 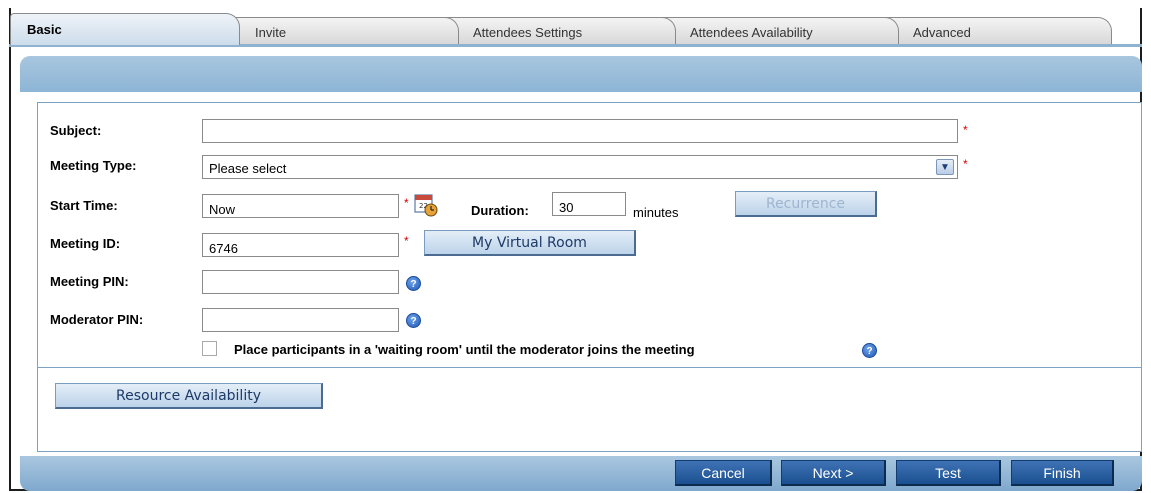 I want to click on meeting-type-label: Meeting Type:, so click(x=93, y=165).